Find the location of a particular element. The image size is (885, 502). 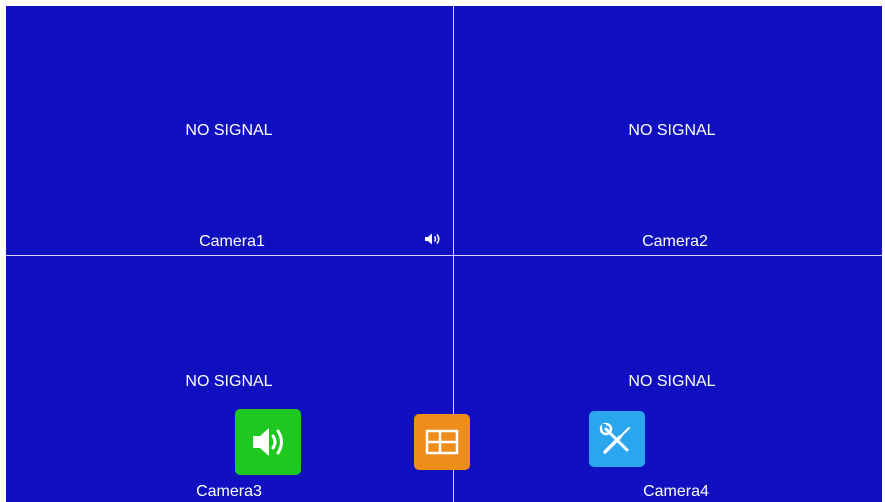

camera1-label: Camera1 is located at coordinates (232, 241).